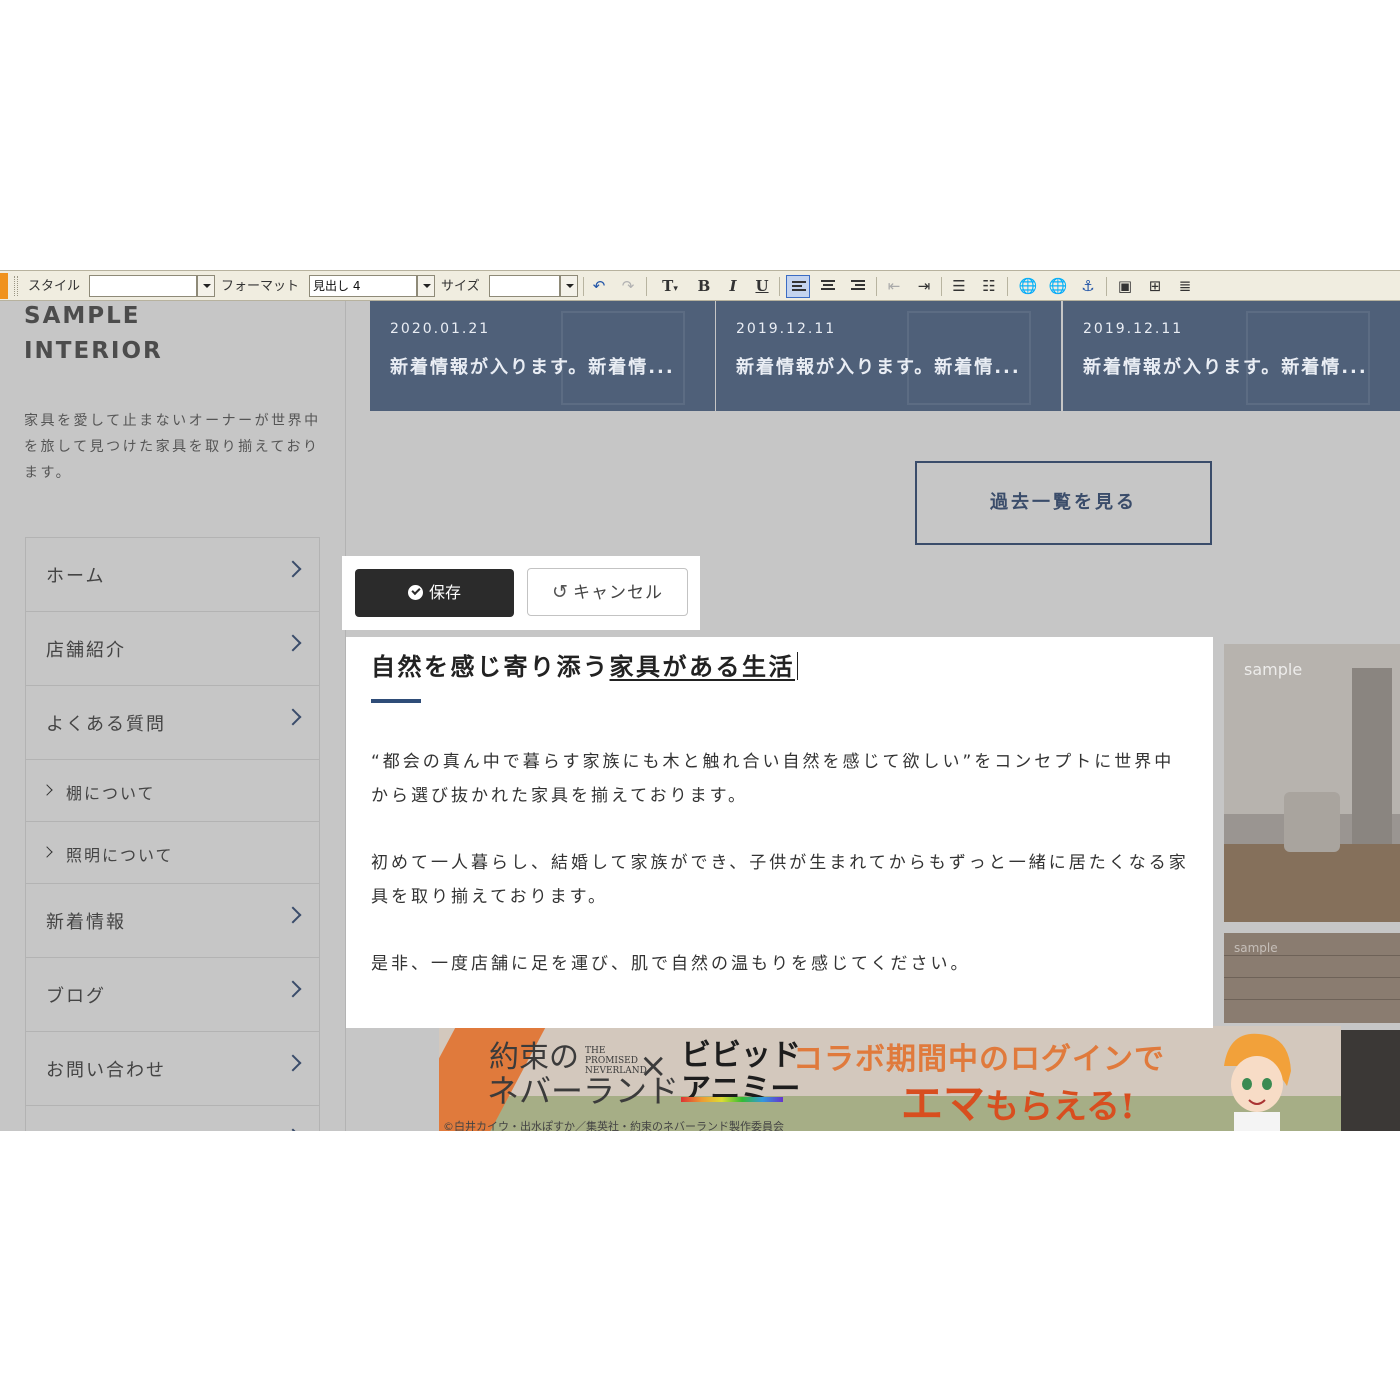 The width and height of the screenshot is (1400, 1400). Describe the element at coordinates (607, 592) in the screenshot. I see `cancel-button: ↺ キャンセル` at that location.